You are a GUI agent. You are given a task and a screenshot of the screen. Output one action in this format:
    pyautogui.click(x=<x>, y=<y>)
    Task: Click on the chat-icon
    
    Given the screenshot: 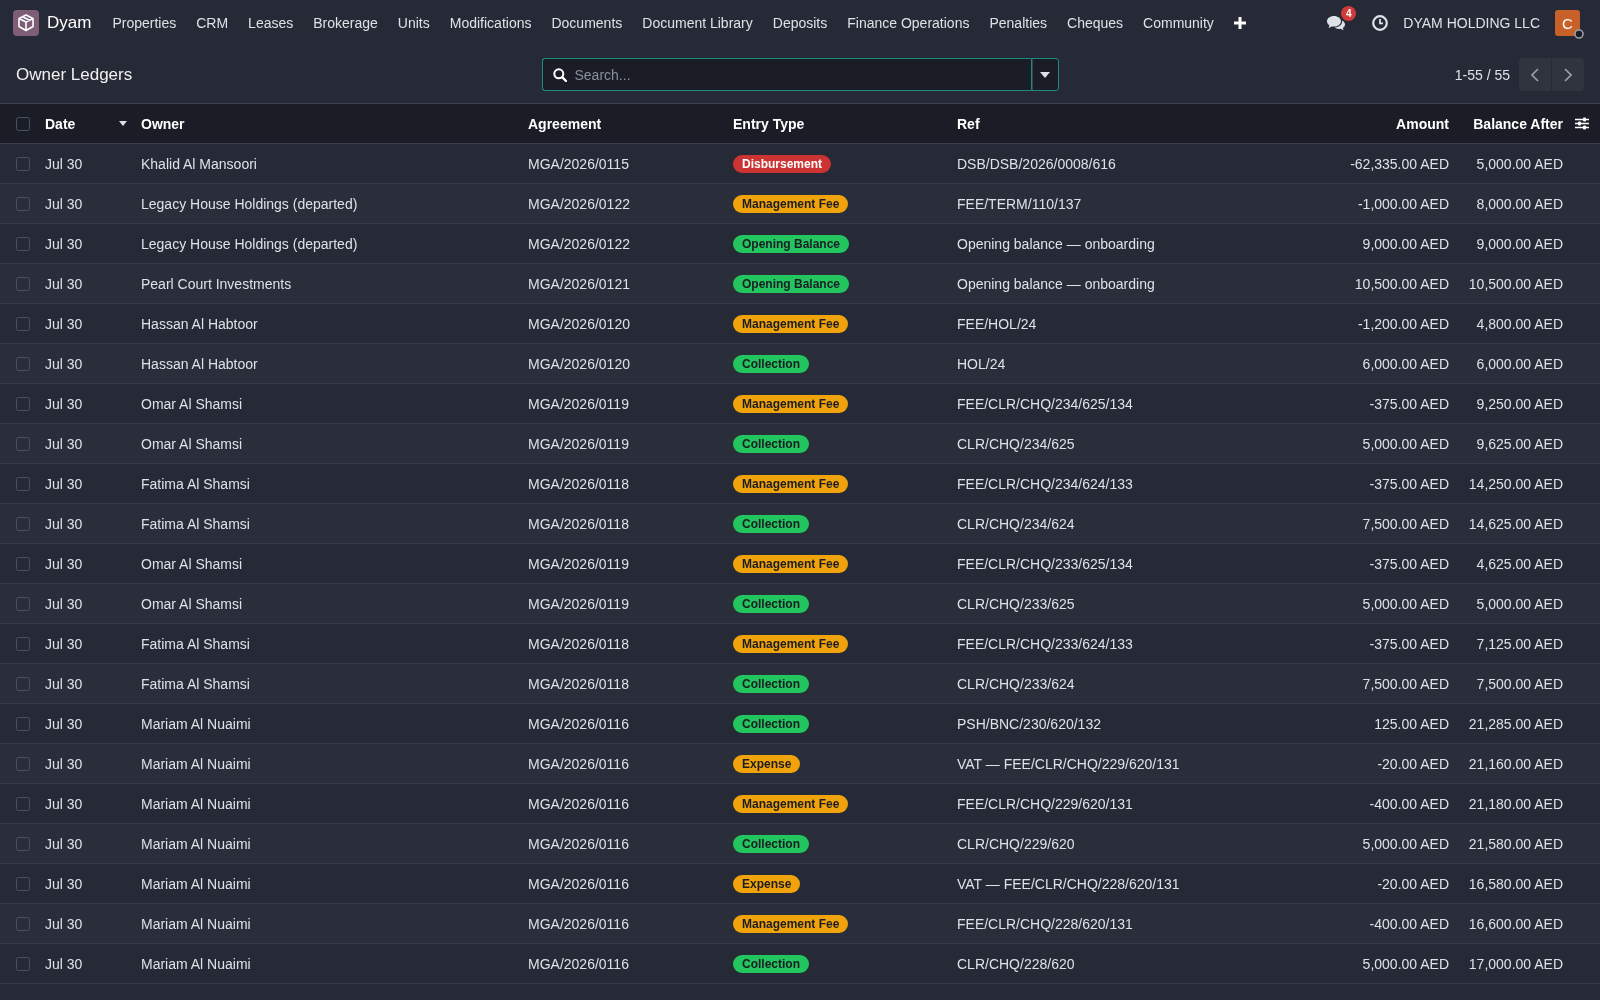 What is the action you would take?
    pyautogui.click(x=1336, y=23)
    